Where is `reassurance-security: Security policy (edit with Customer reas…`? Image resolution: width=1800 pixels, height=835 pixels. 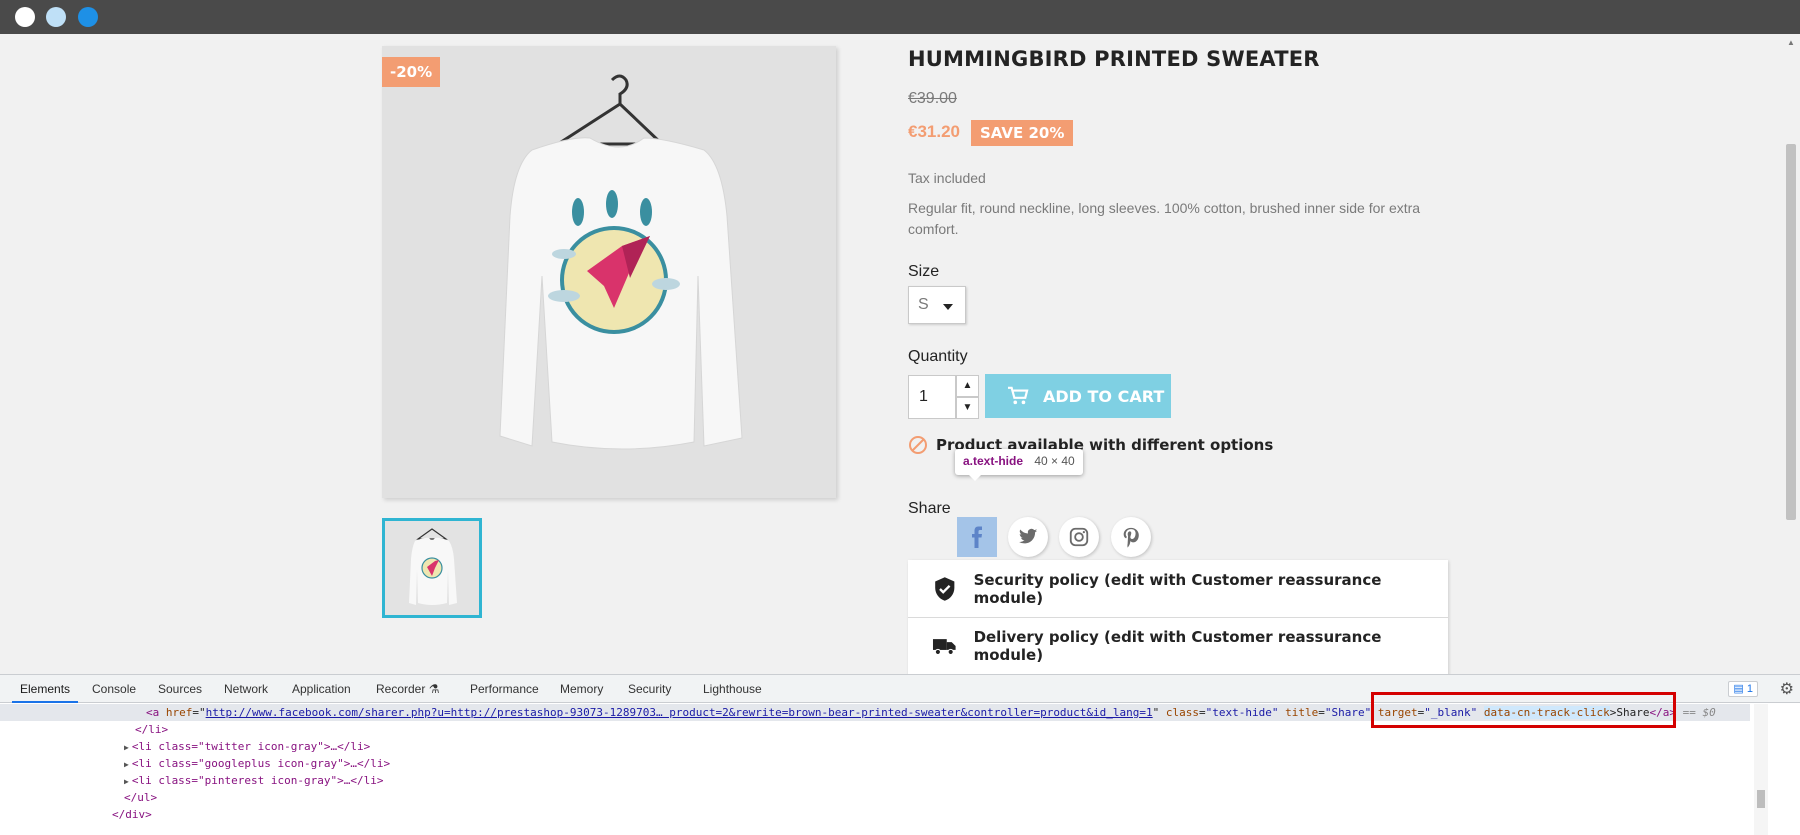
reassurance-security: Security policy (edit with Customer reas… is located at coordinates (1178, 588).